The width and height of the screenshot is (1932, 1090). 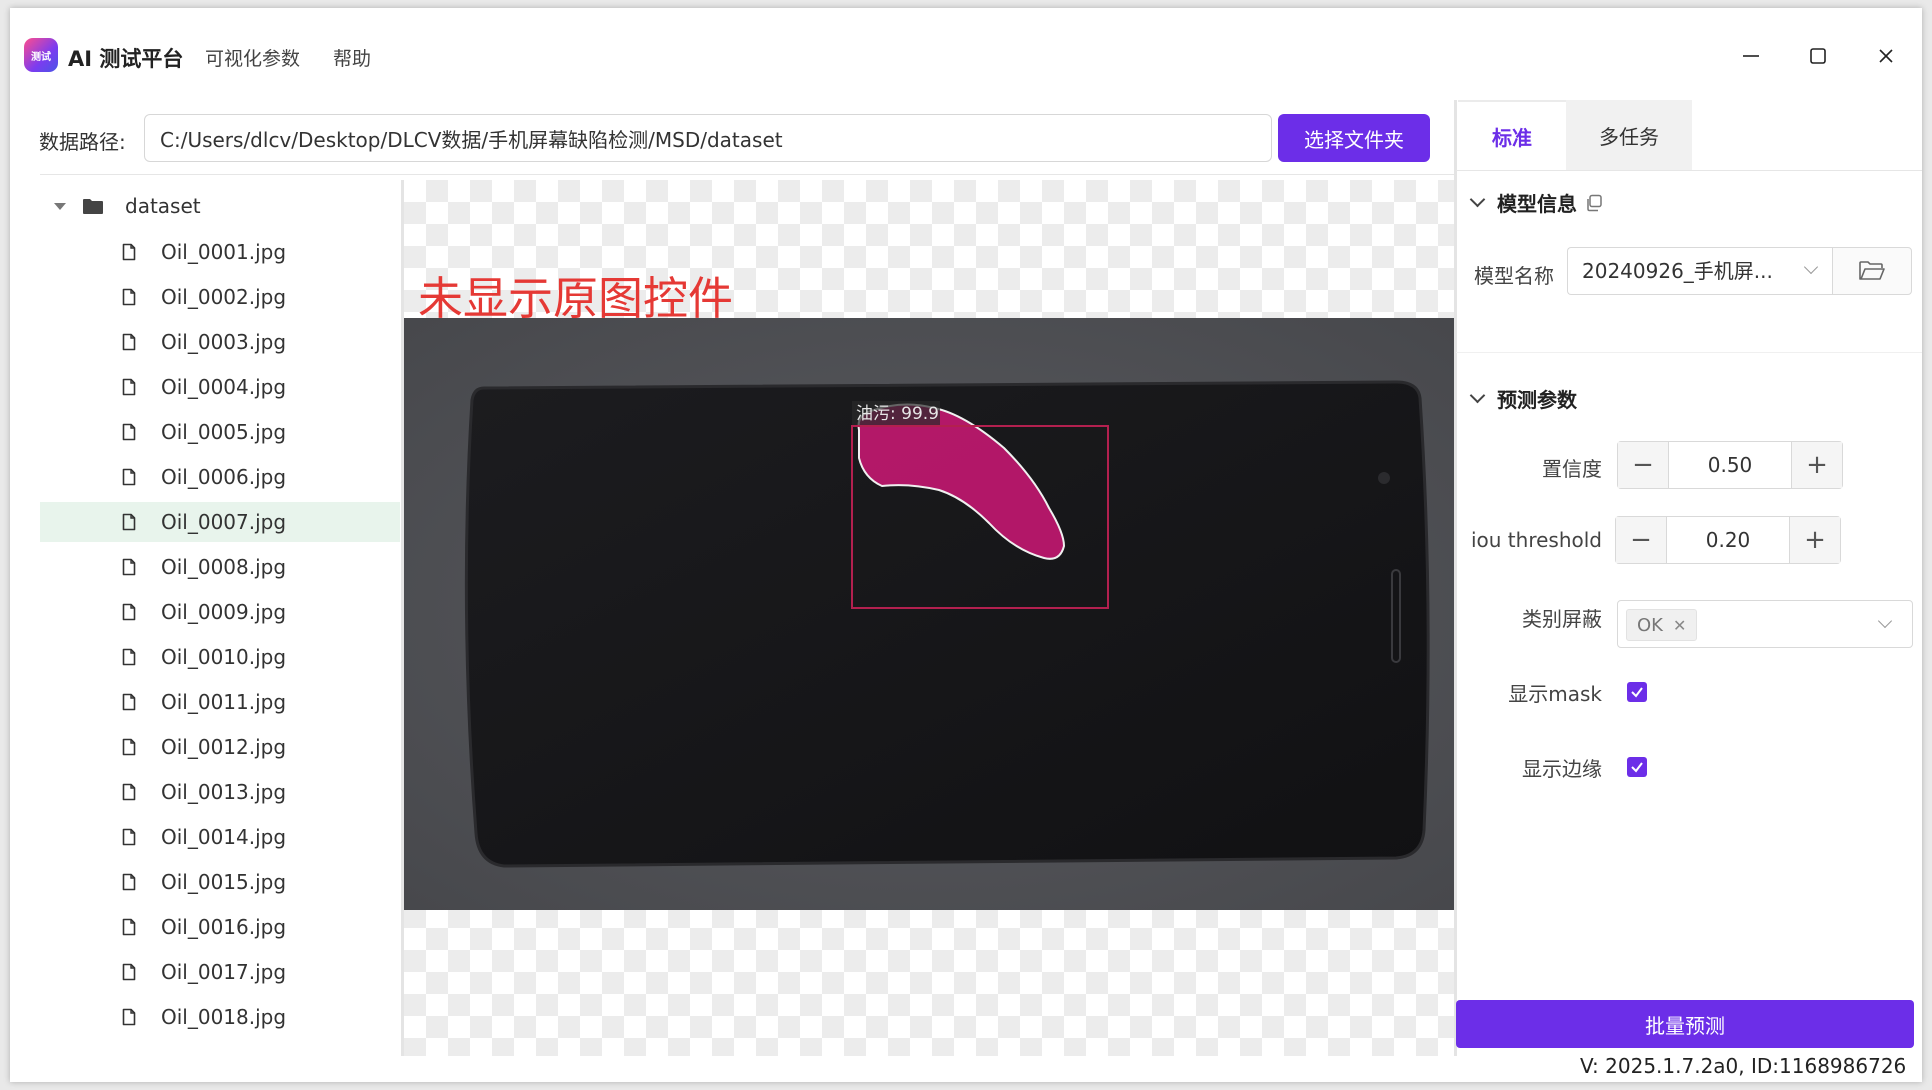 I want to click on class-tag-ok: OK ✕, so click(x=1662, y=625).